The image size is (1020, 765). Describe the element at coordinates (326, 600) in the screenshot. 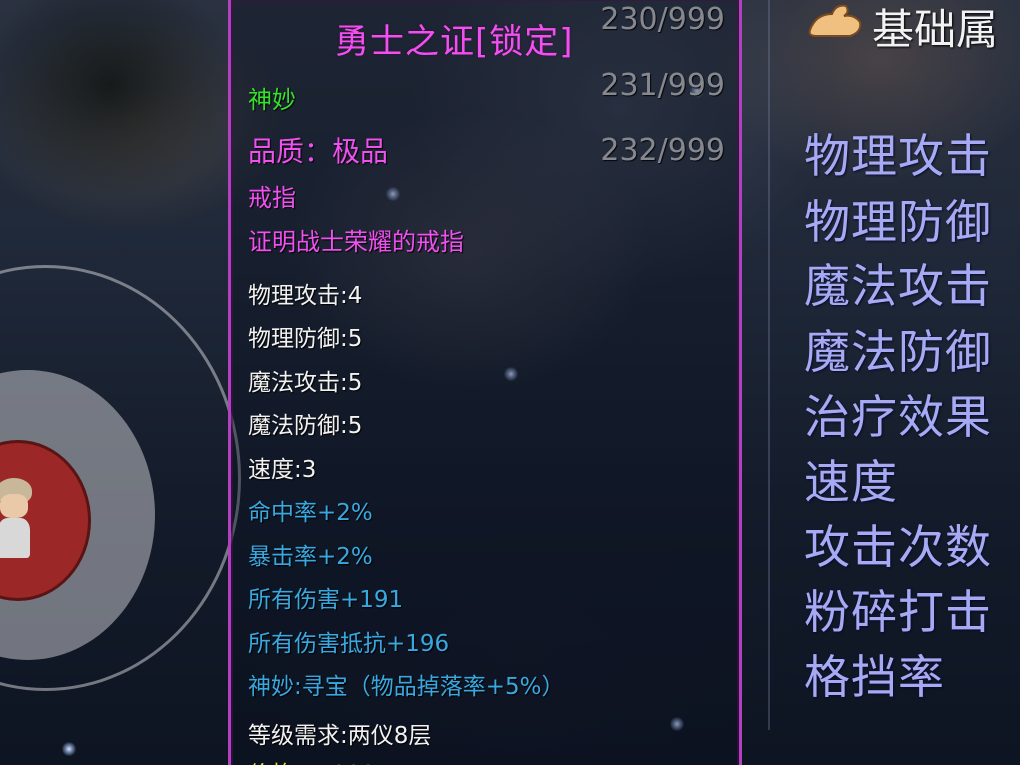

I see `bonus-stat: 所有伤害+191` at that location.